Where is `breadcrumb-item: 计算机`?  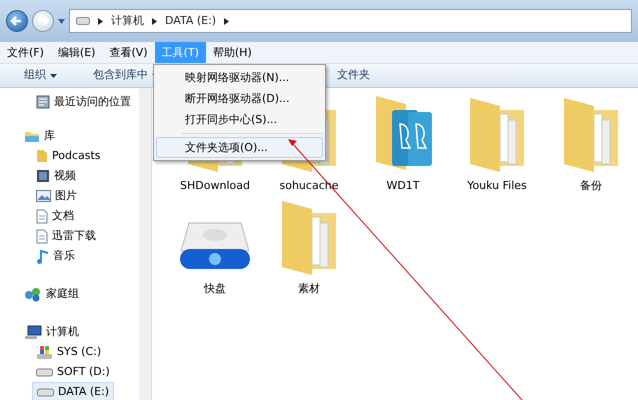 breadcrumb-item: 计算机 is located at coordinates (127, 21).